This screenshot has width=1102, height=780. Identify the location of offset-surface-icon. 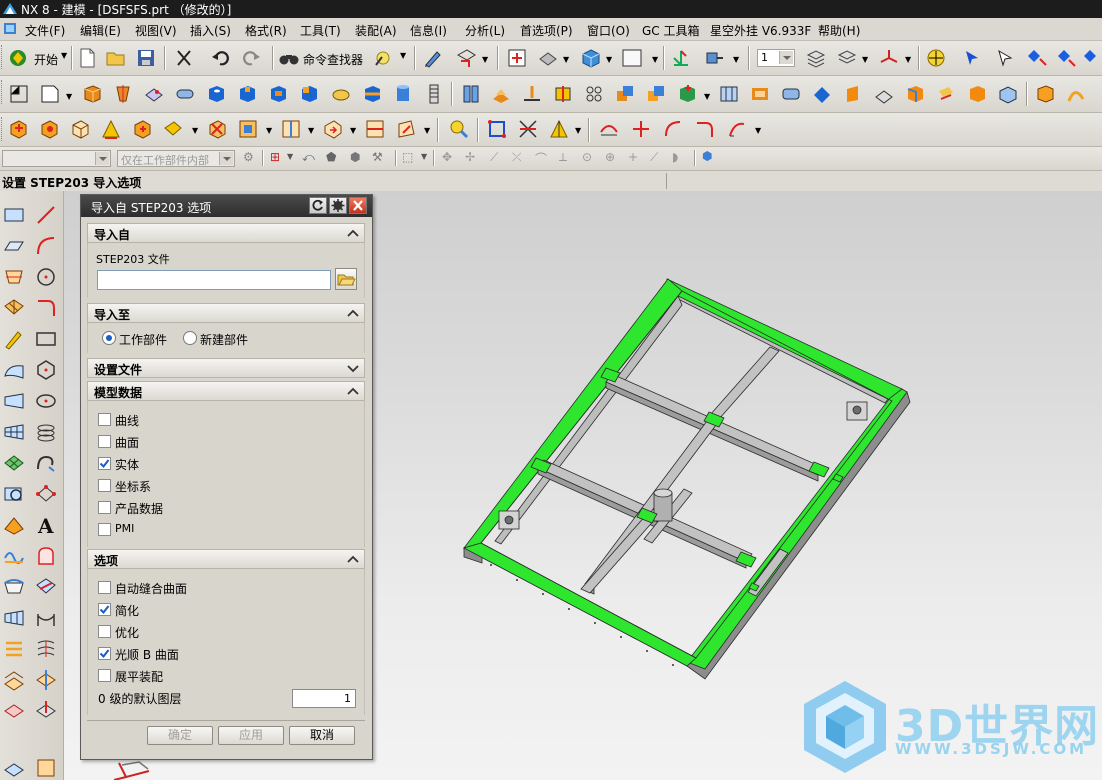
(333, 129).